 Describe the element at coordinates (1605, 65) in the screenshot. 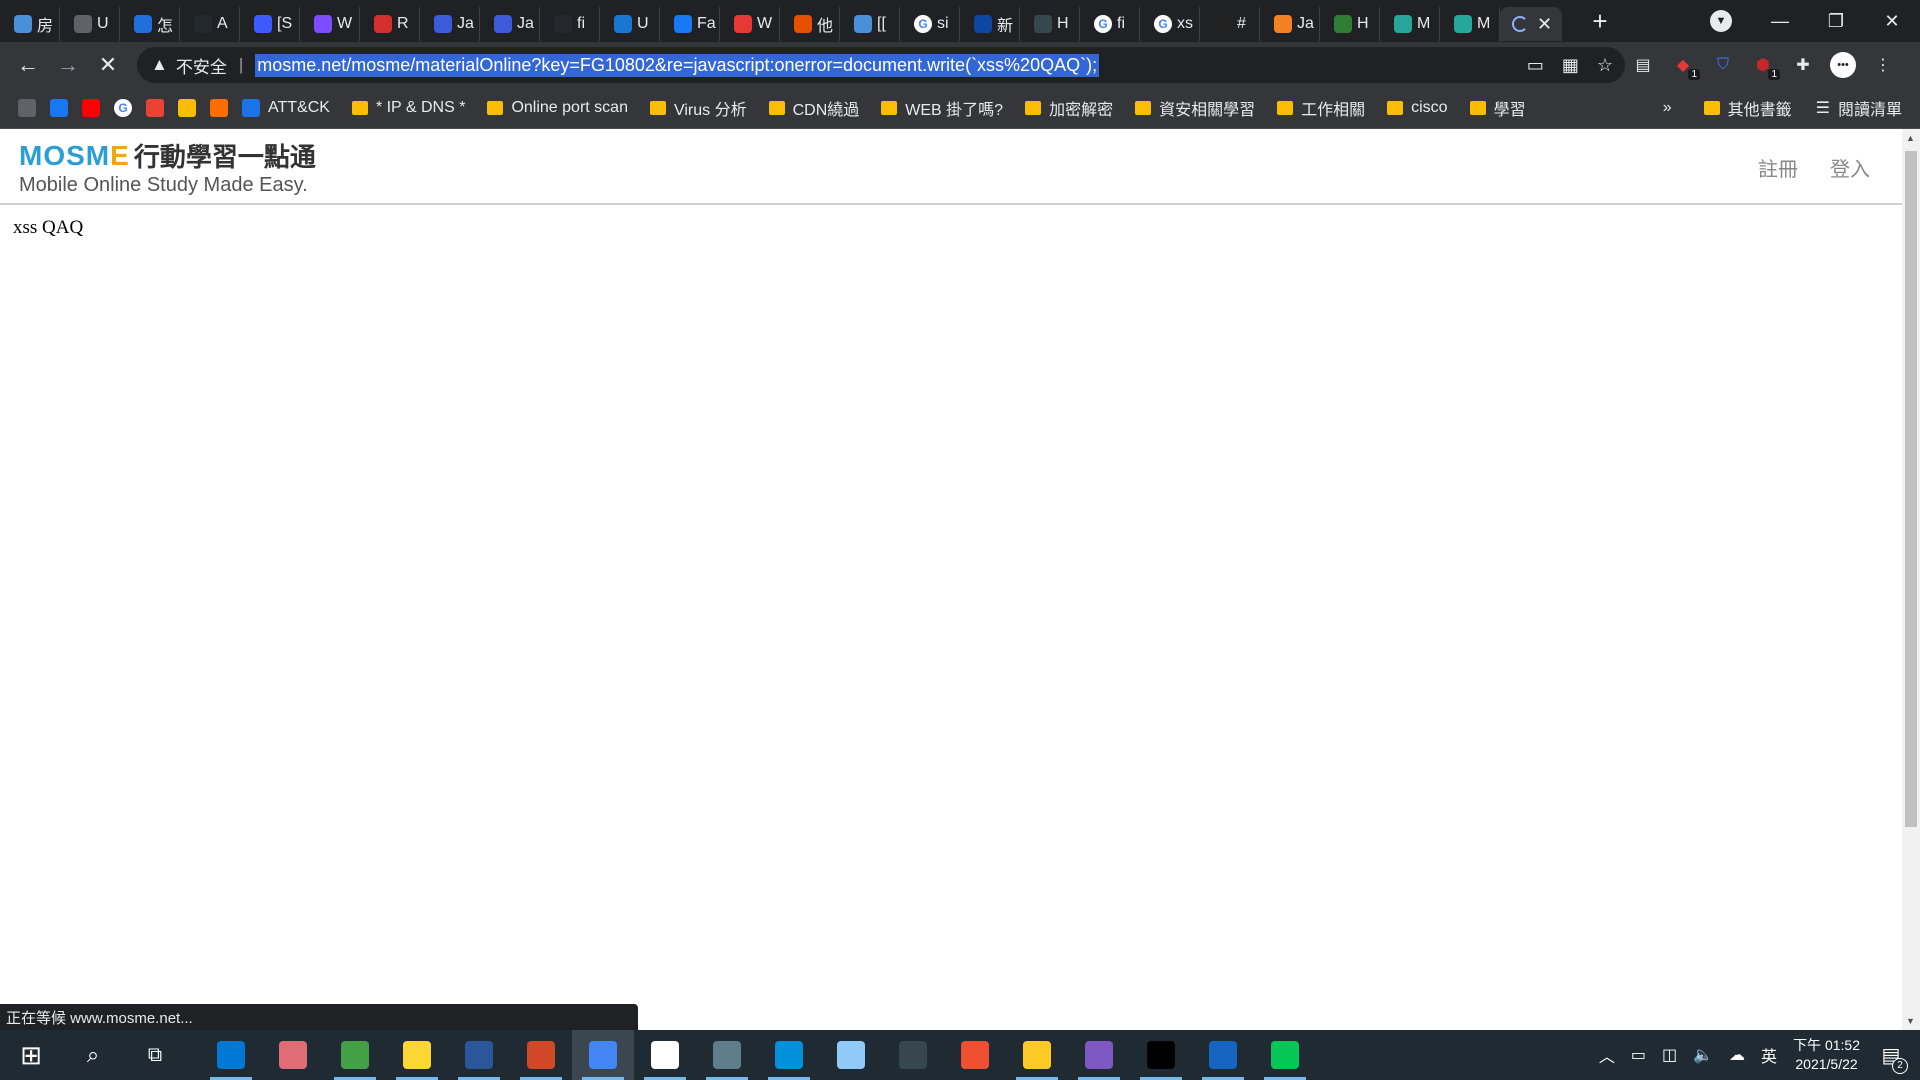

I see `bookmark-star-icon: ☆` at that location.